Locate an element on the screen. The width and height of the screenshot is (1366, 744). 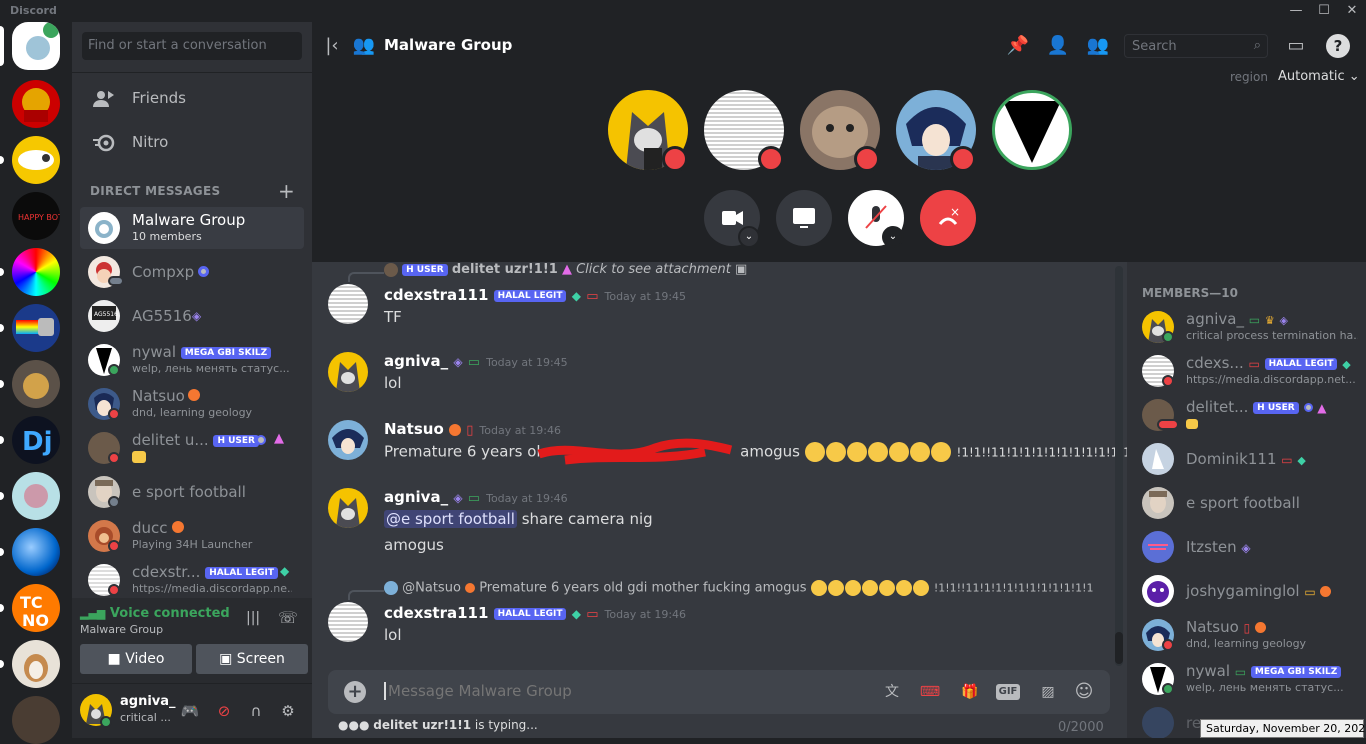
voice-channel-name: Malware Group is located at coordinates (121, 629).